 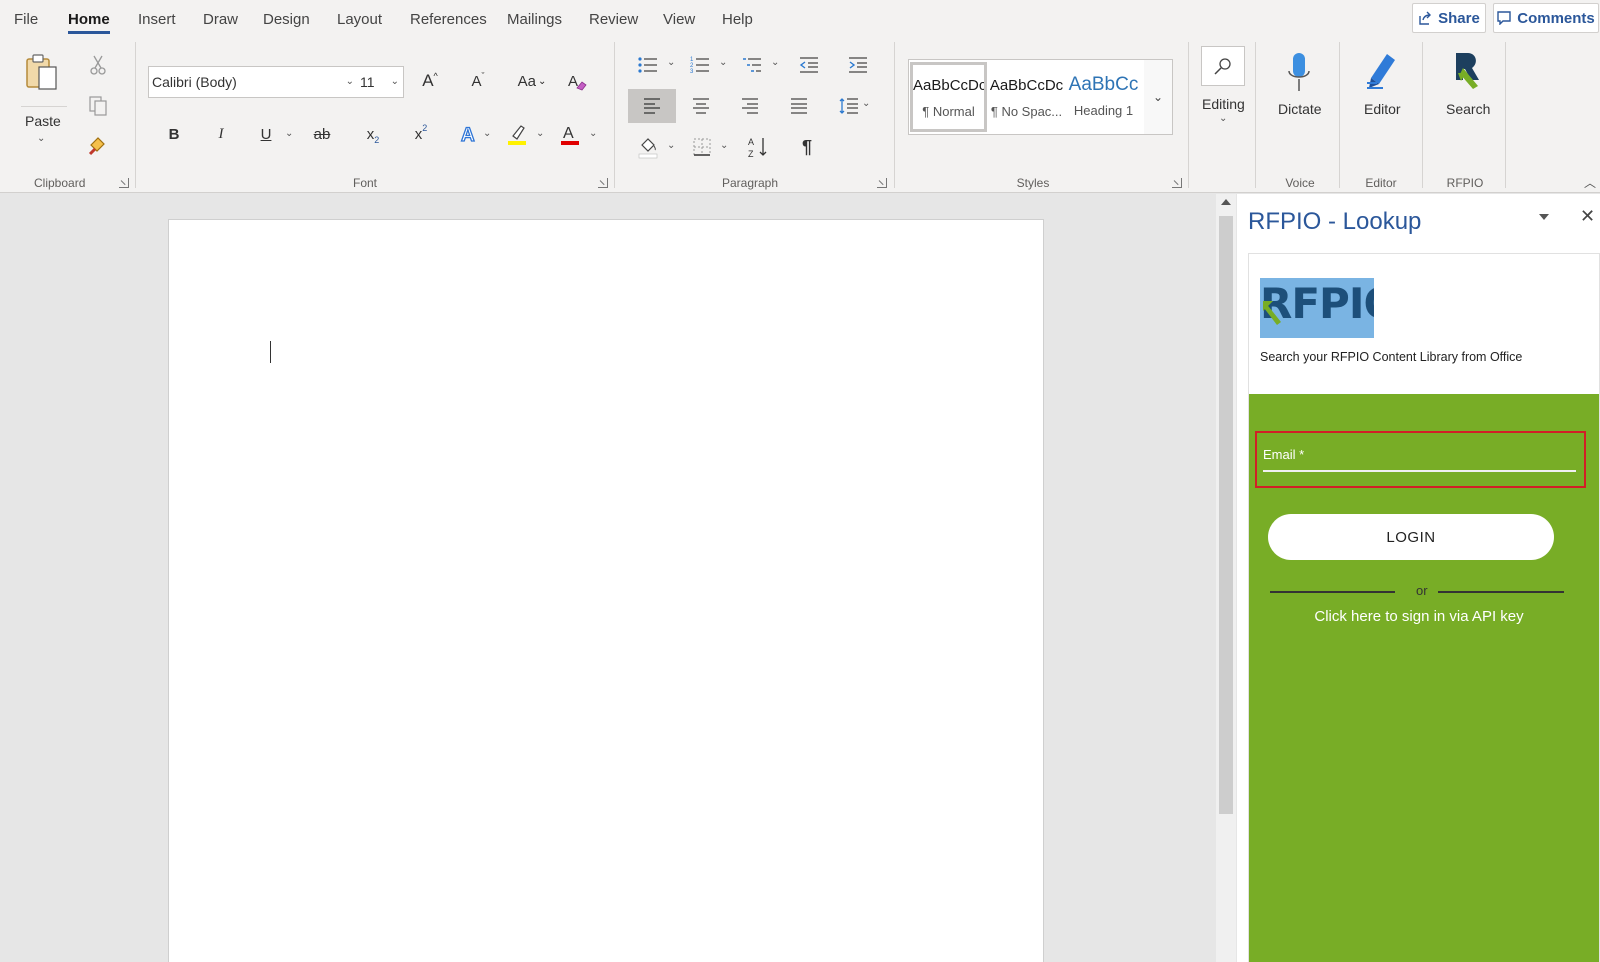 I want to click on font-size-value: 11, so click(x=367, y=82).